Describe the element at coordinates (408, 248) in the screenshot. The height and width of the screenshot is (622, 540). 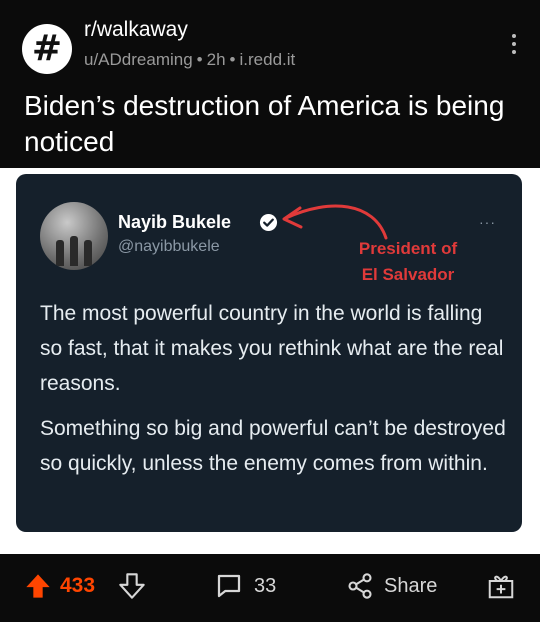
I see `annotation-line-1: President of` at that location.